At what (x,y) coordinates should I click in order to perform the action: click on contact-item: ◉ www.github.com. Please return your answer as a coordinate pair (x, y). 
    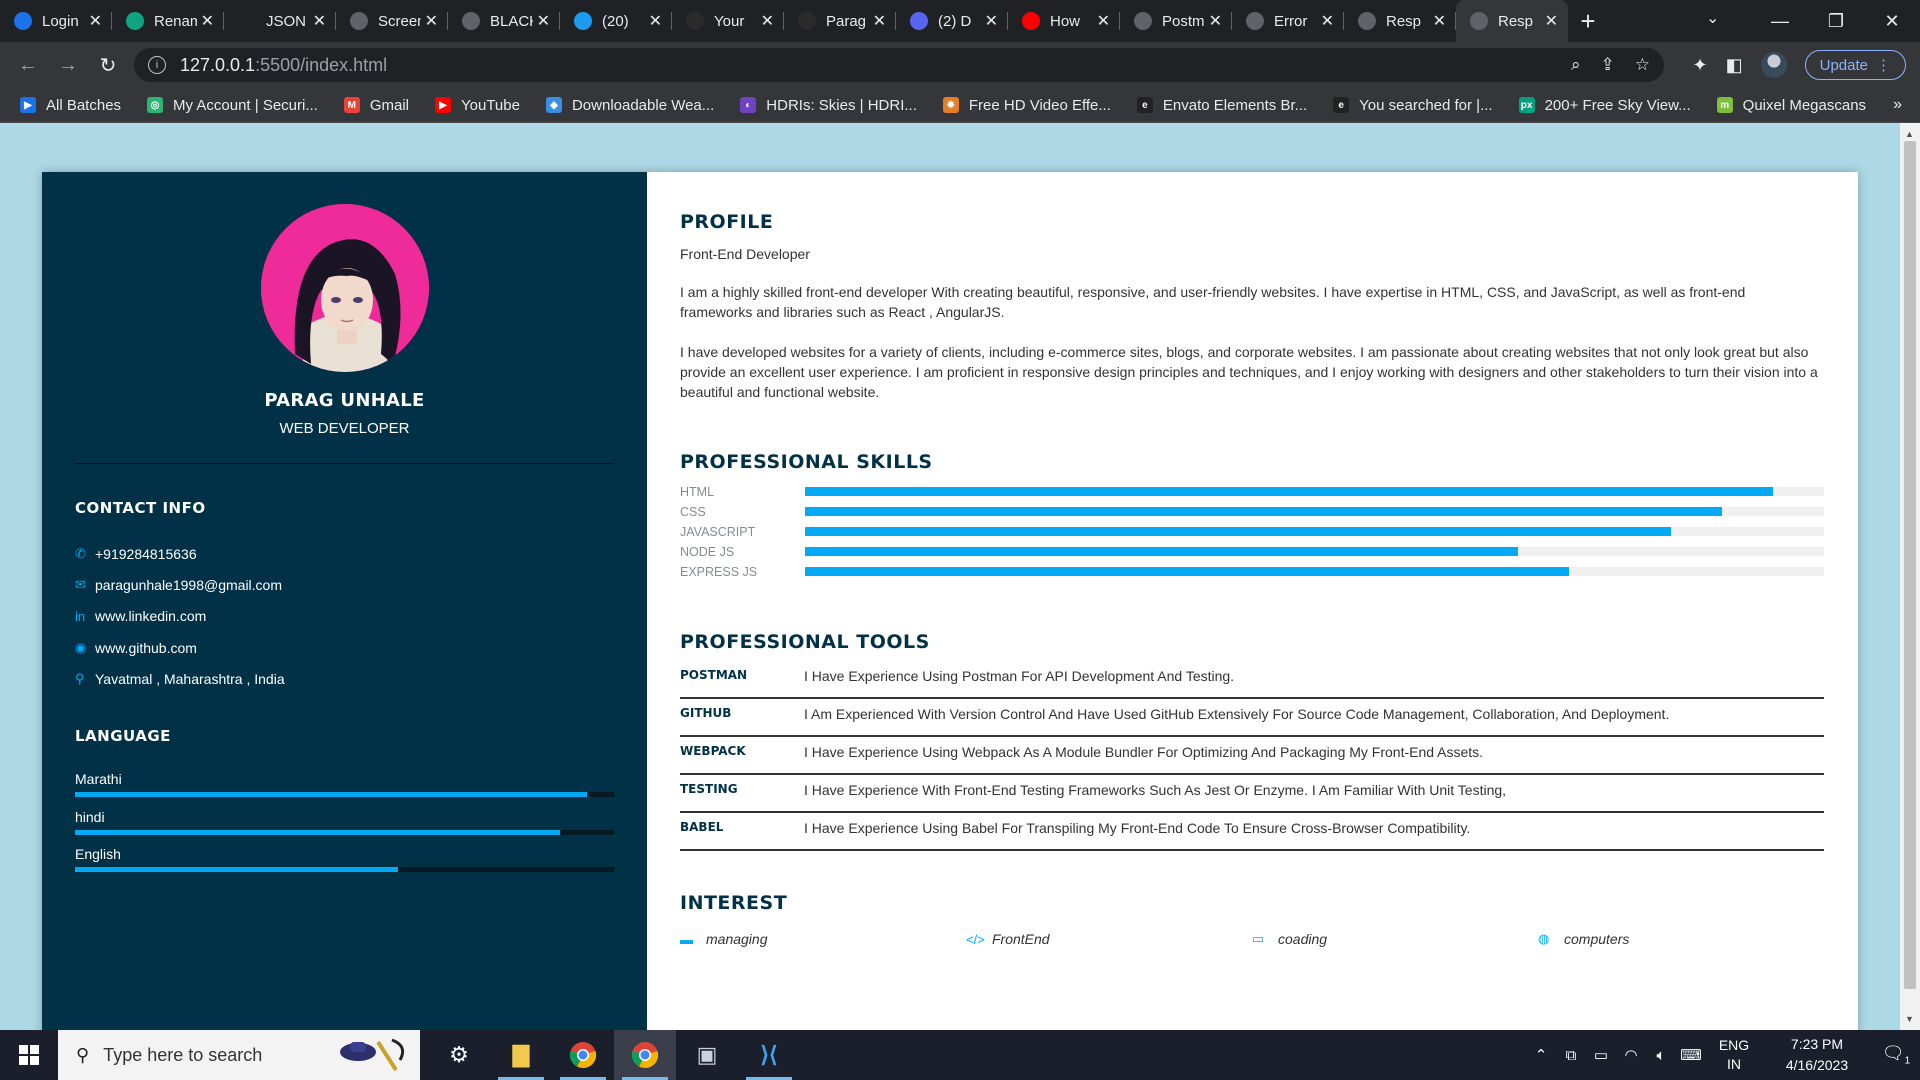
    Looking at the image, I should click on (180, 647).